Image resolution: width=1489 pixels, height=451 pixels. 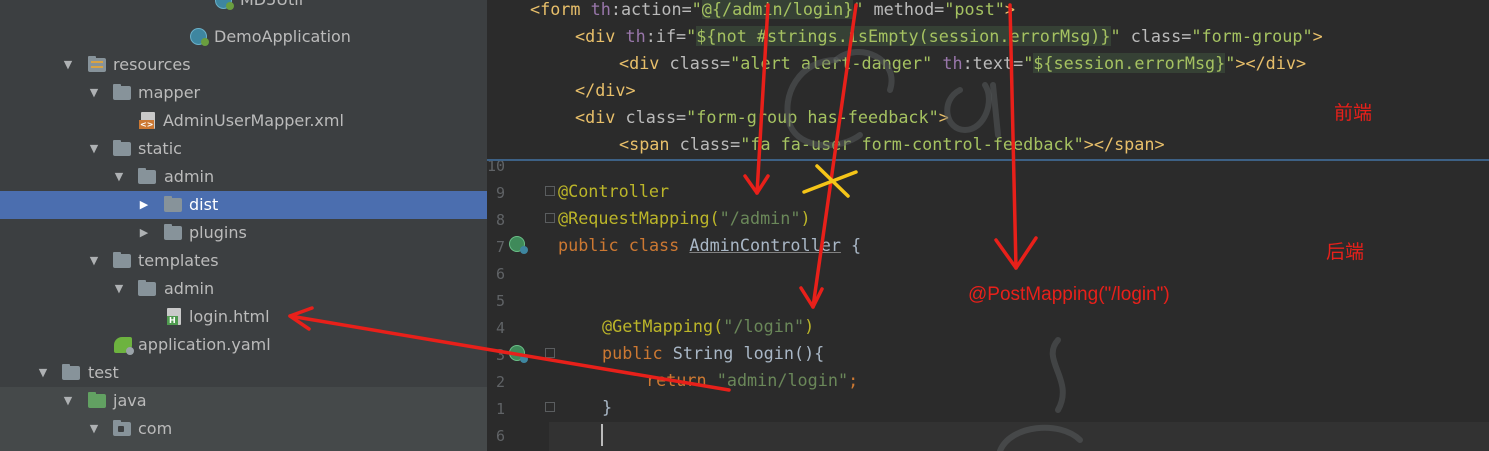 I want to click on spring-config-icon, so click(x=124, y=346).